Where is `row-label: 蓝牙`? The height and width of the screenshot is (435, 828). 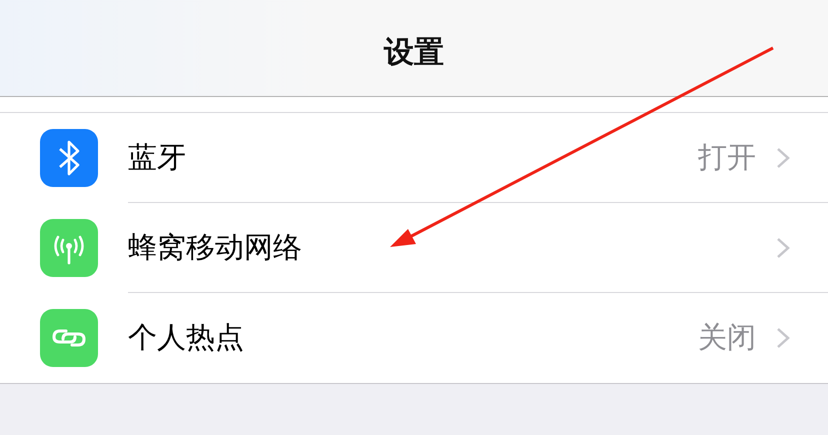
row-label: 蓝牙 is located at coordinates (157, 157).